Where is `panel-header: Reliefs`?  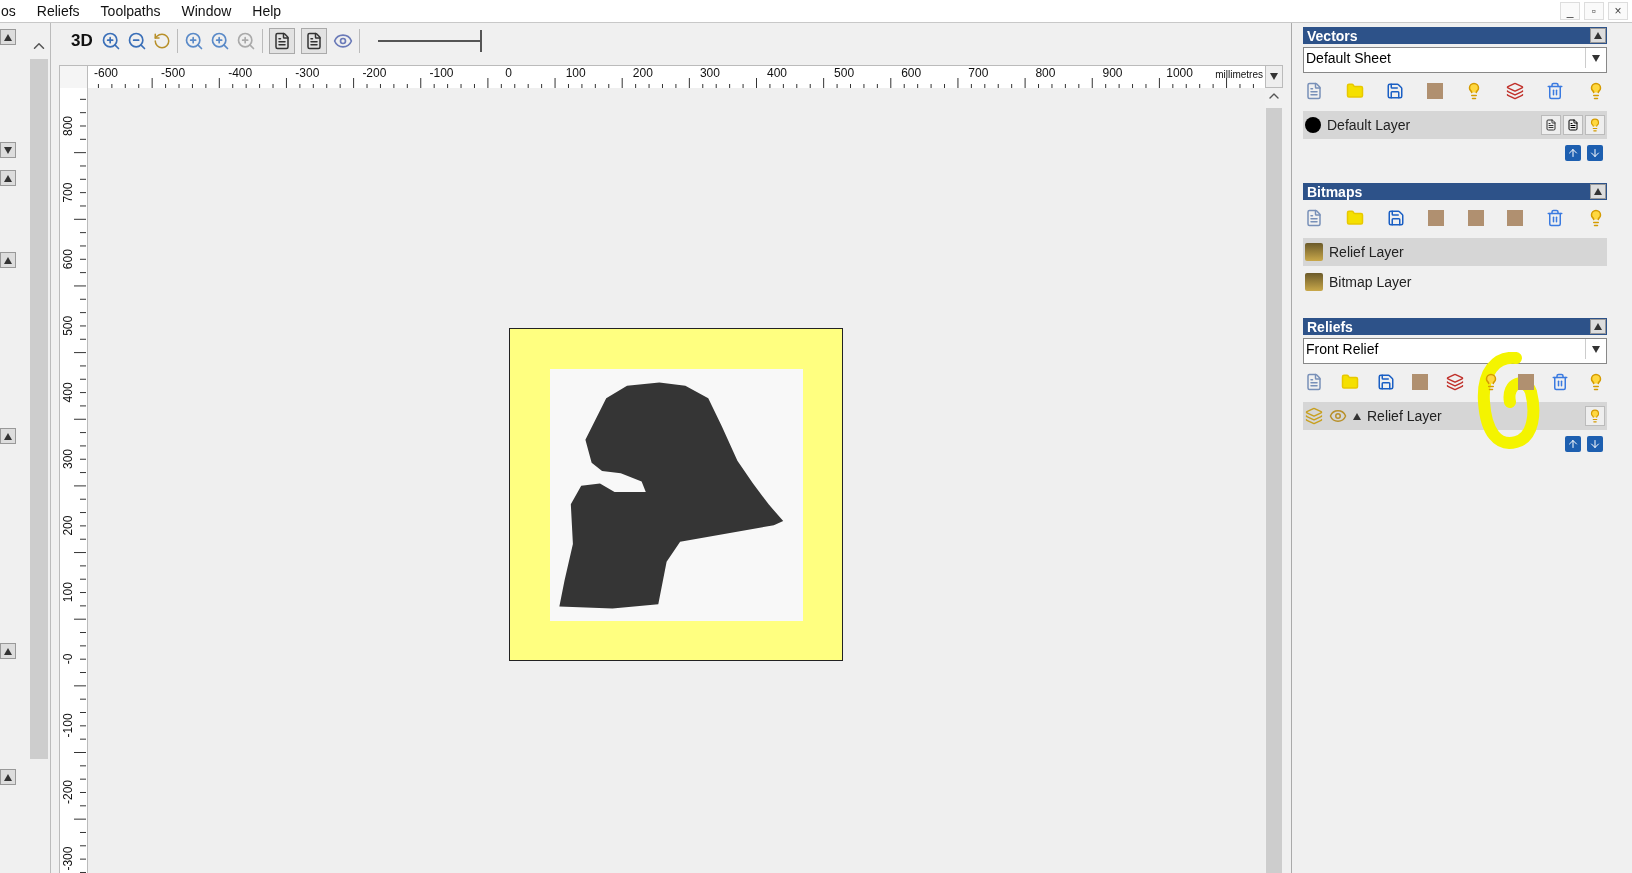
panel-header: Reliefs is located at coordinates (1455, 326).